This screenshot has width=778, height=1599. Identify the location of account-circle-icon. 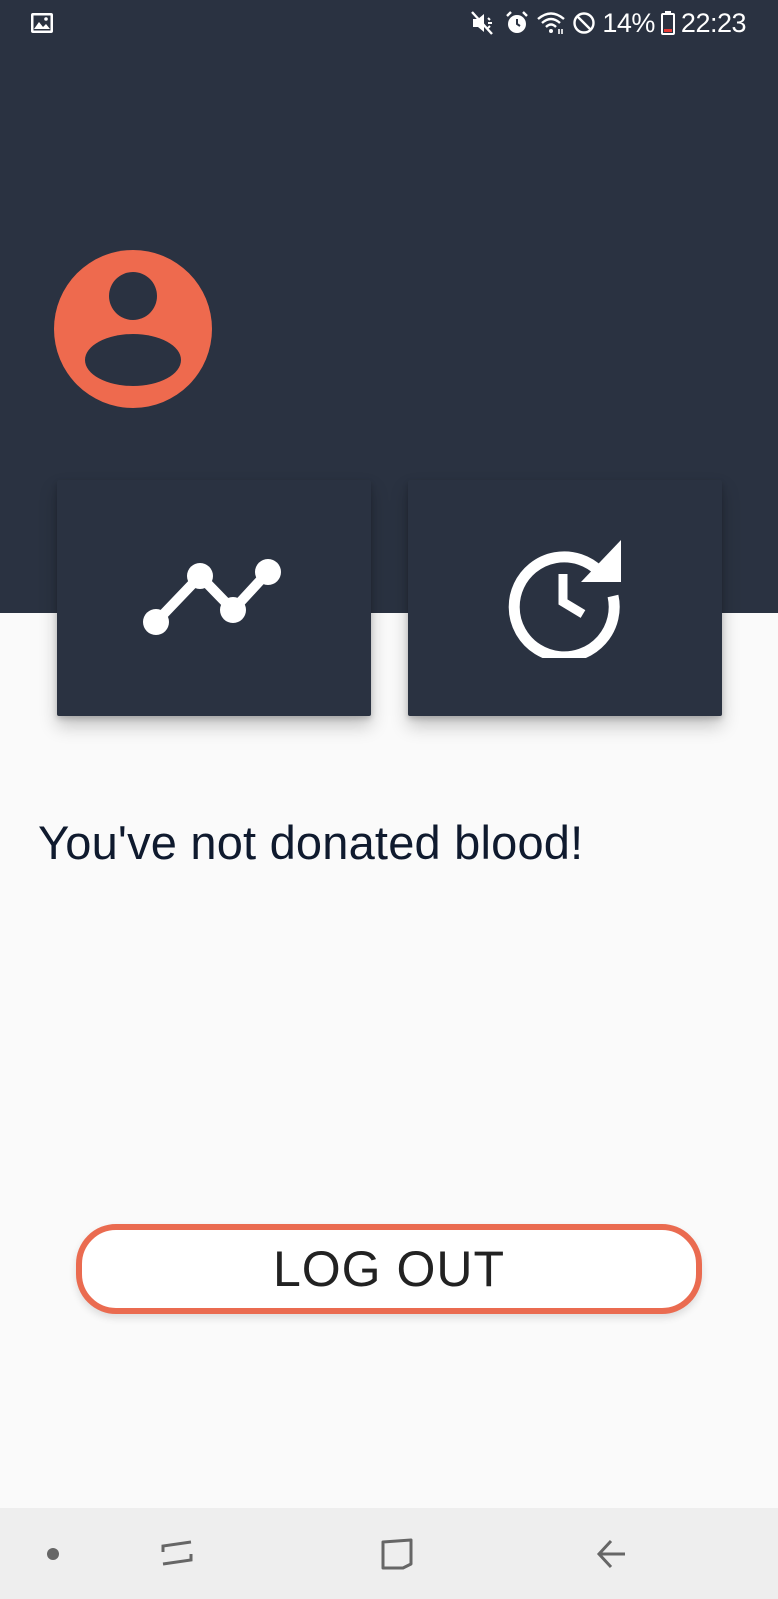
(133, 329).